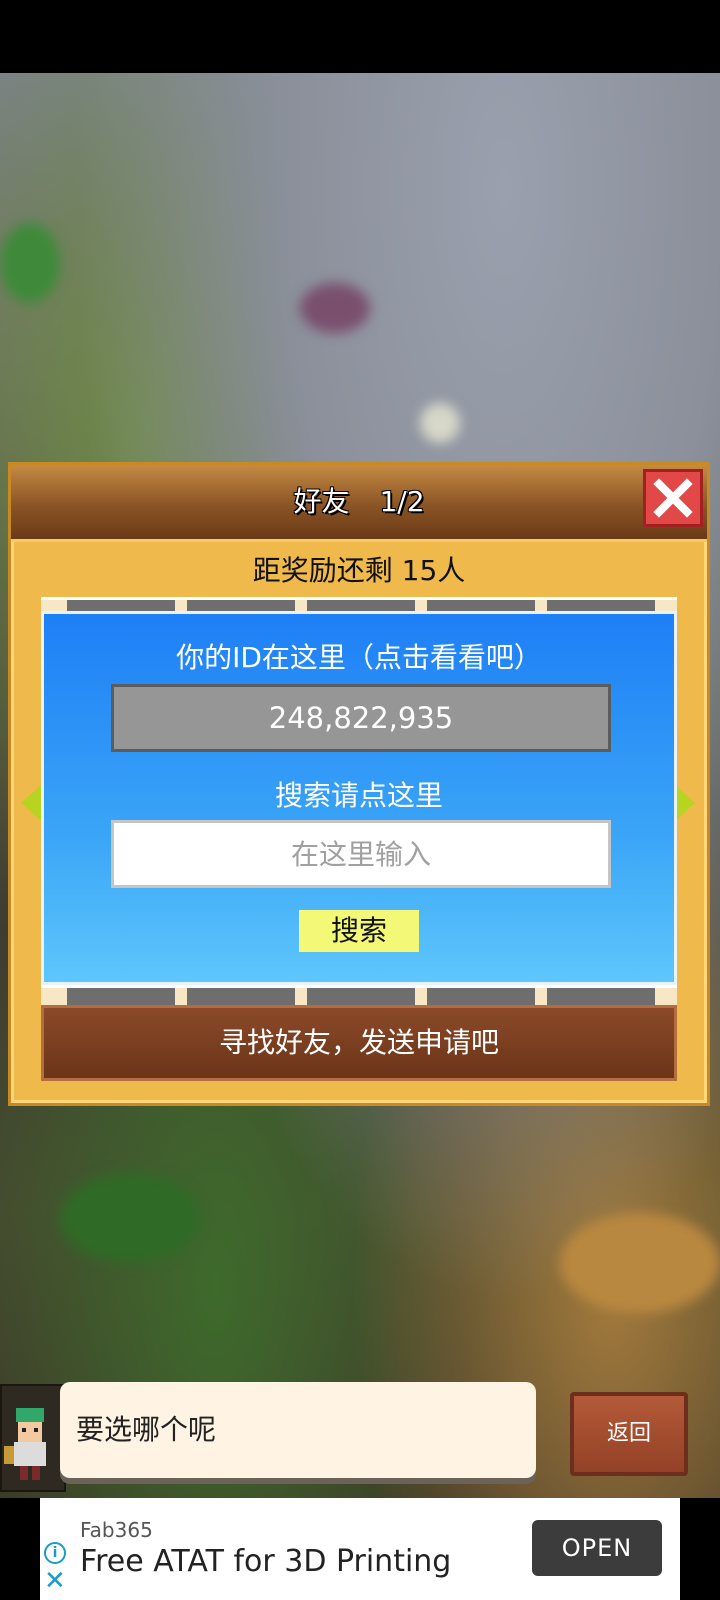 Image resolution: width=720 pixels, height=1600 pixels. What do you see at coordinates (359, 570) in the screenshot?
I see `reward-remaining-text: 距奖励还剩 15人` at bounding box center [359, 570].